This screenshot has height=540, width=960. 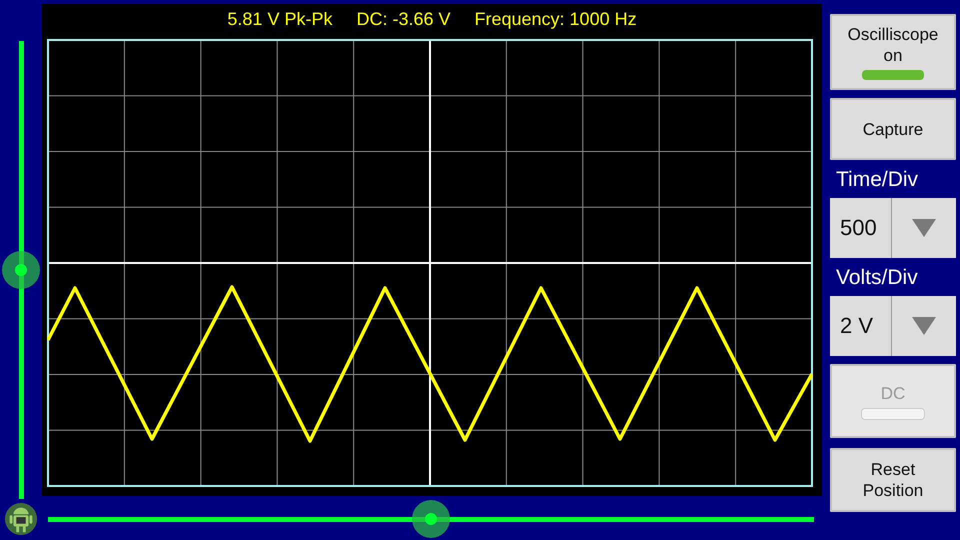 I want to click on power-toggle-button: Oscilliscope on, so click(x=893, y=52).